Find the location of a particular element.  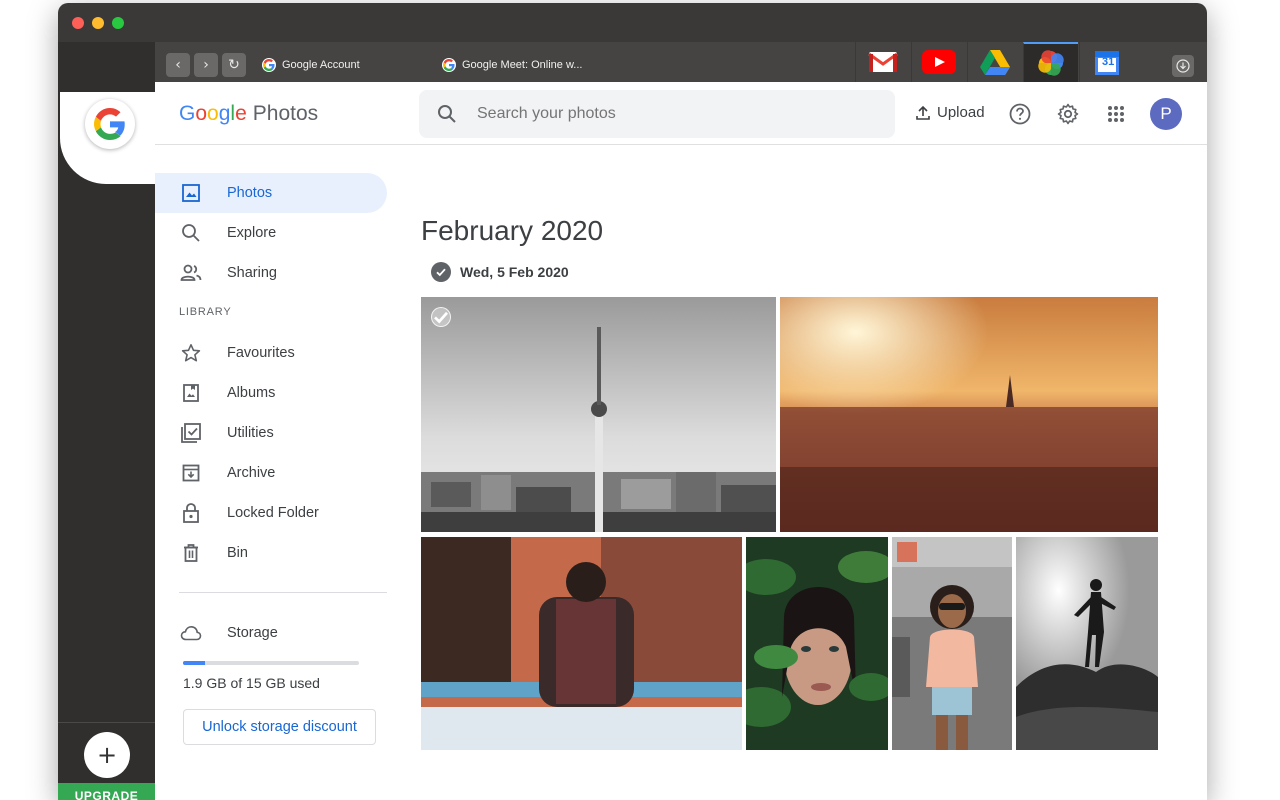

grid-icon is located at coordinates (1116, 114).